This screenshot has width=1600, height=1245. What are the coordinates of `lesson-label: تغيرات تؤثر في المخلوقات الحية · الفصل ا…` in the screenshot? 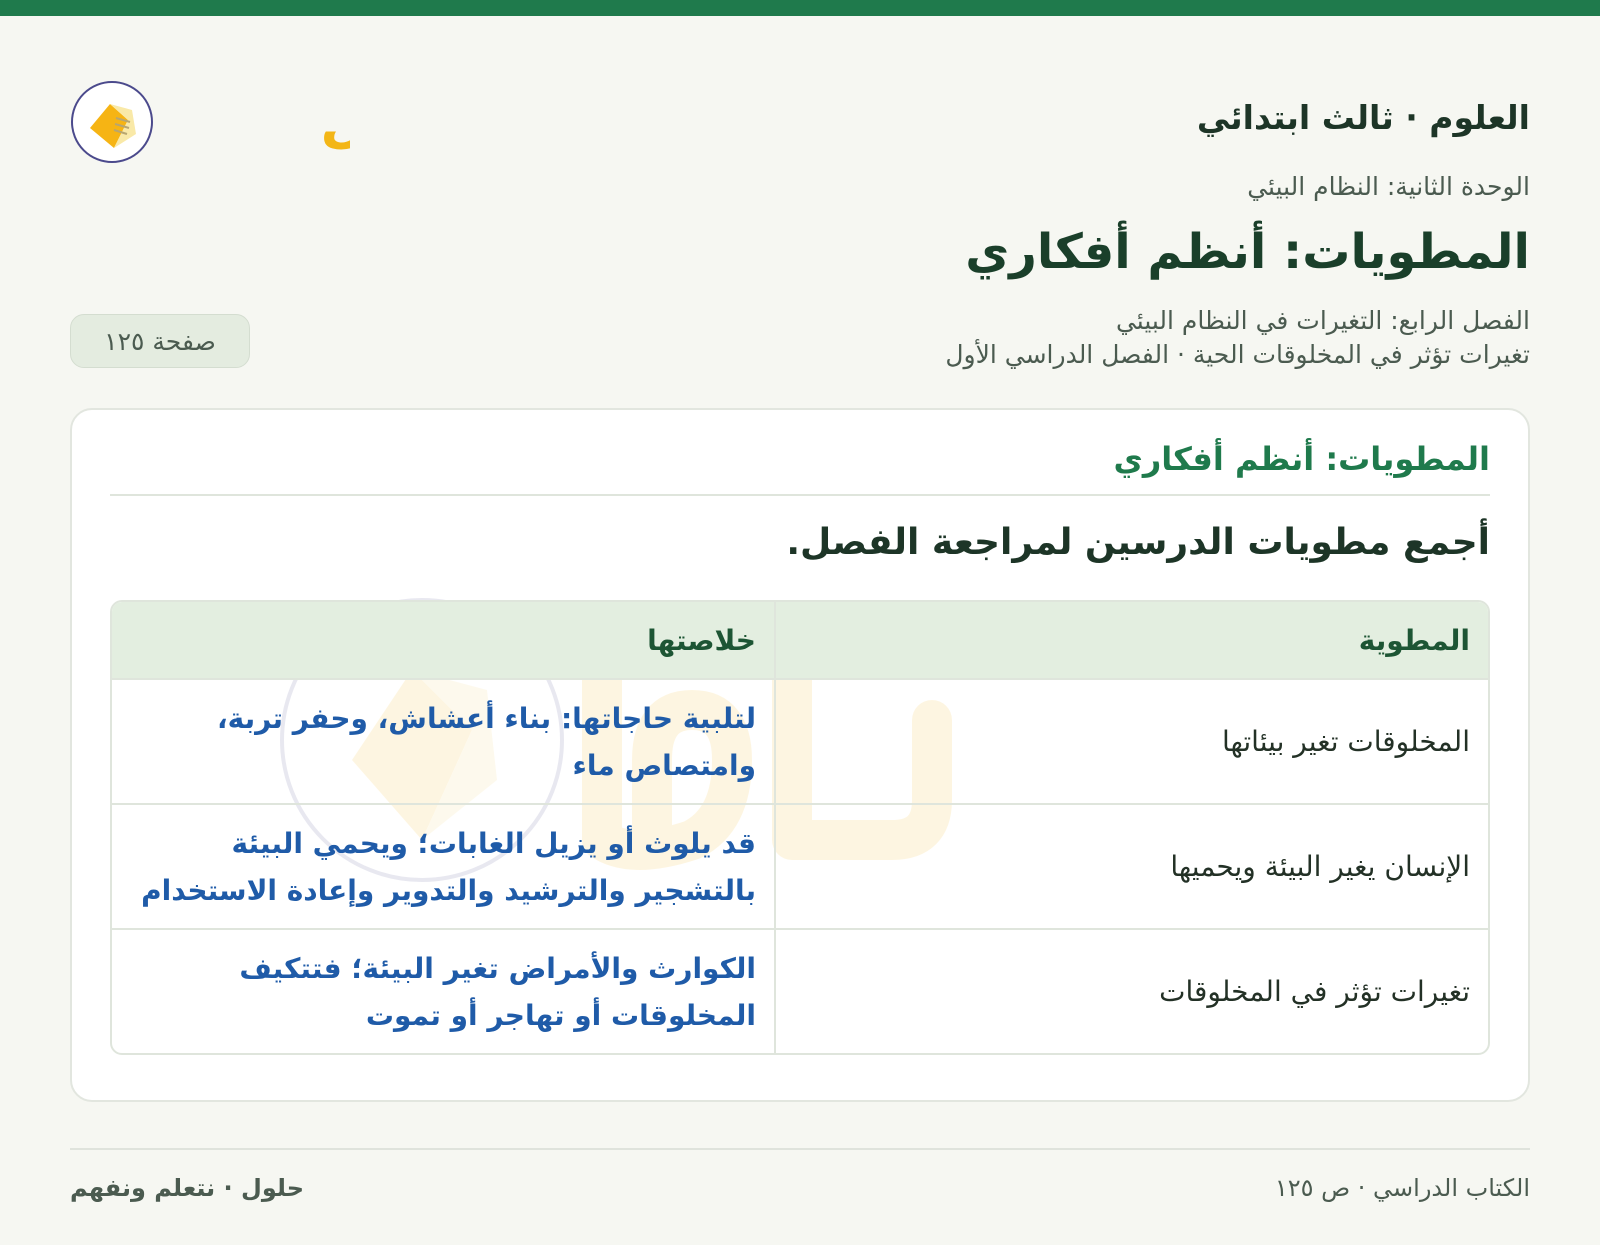 It's located at (1237, 354).